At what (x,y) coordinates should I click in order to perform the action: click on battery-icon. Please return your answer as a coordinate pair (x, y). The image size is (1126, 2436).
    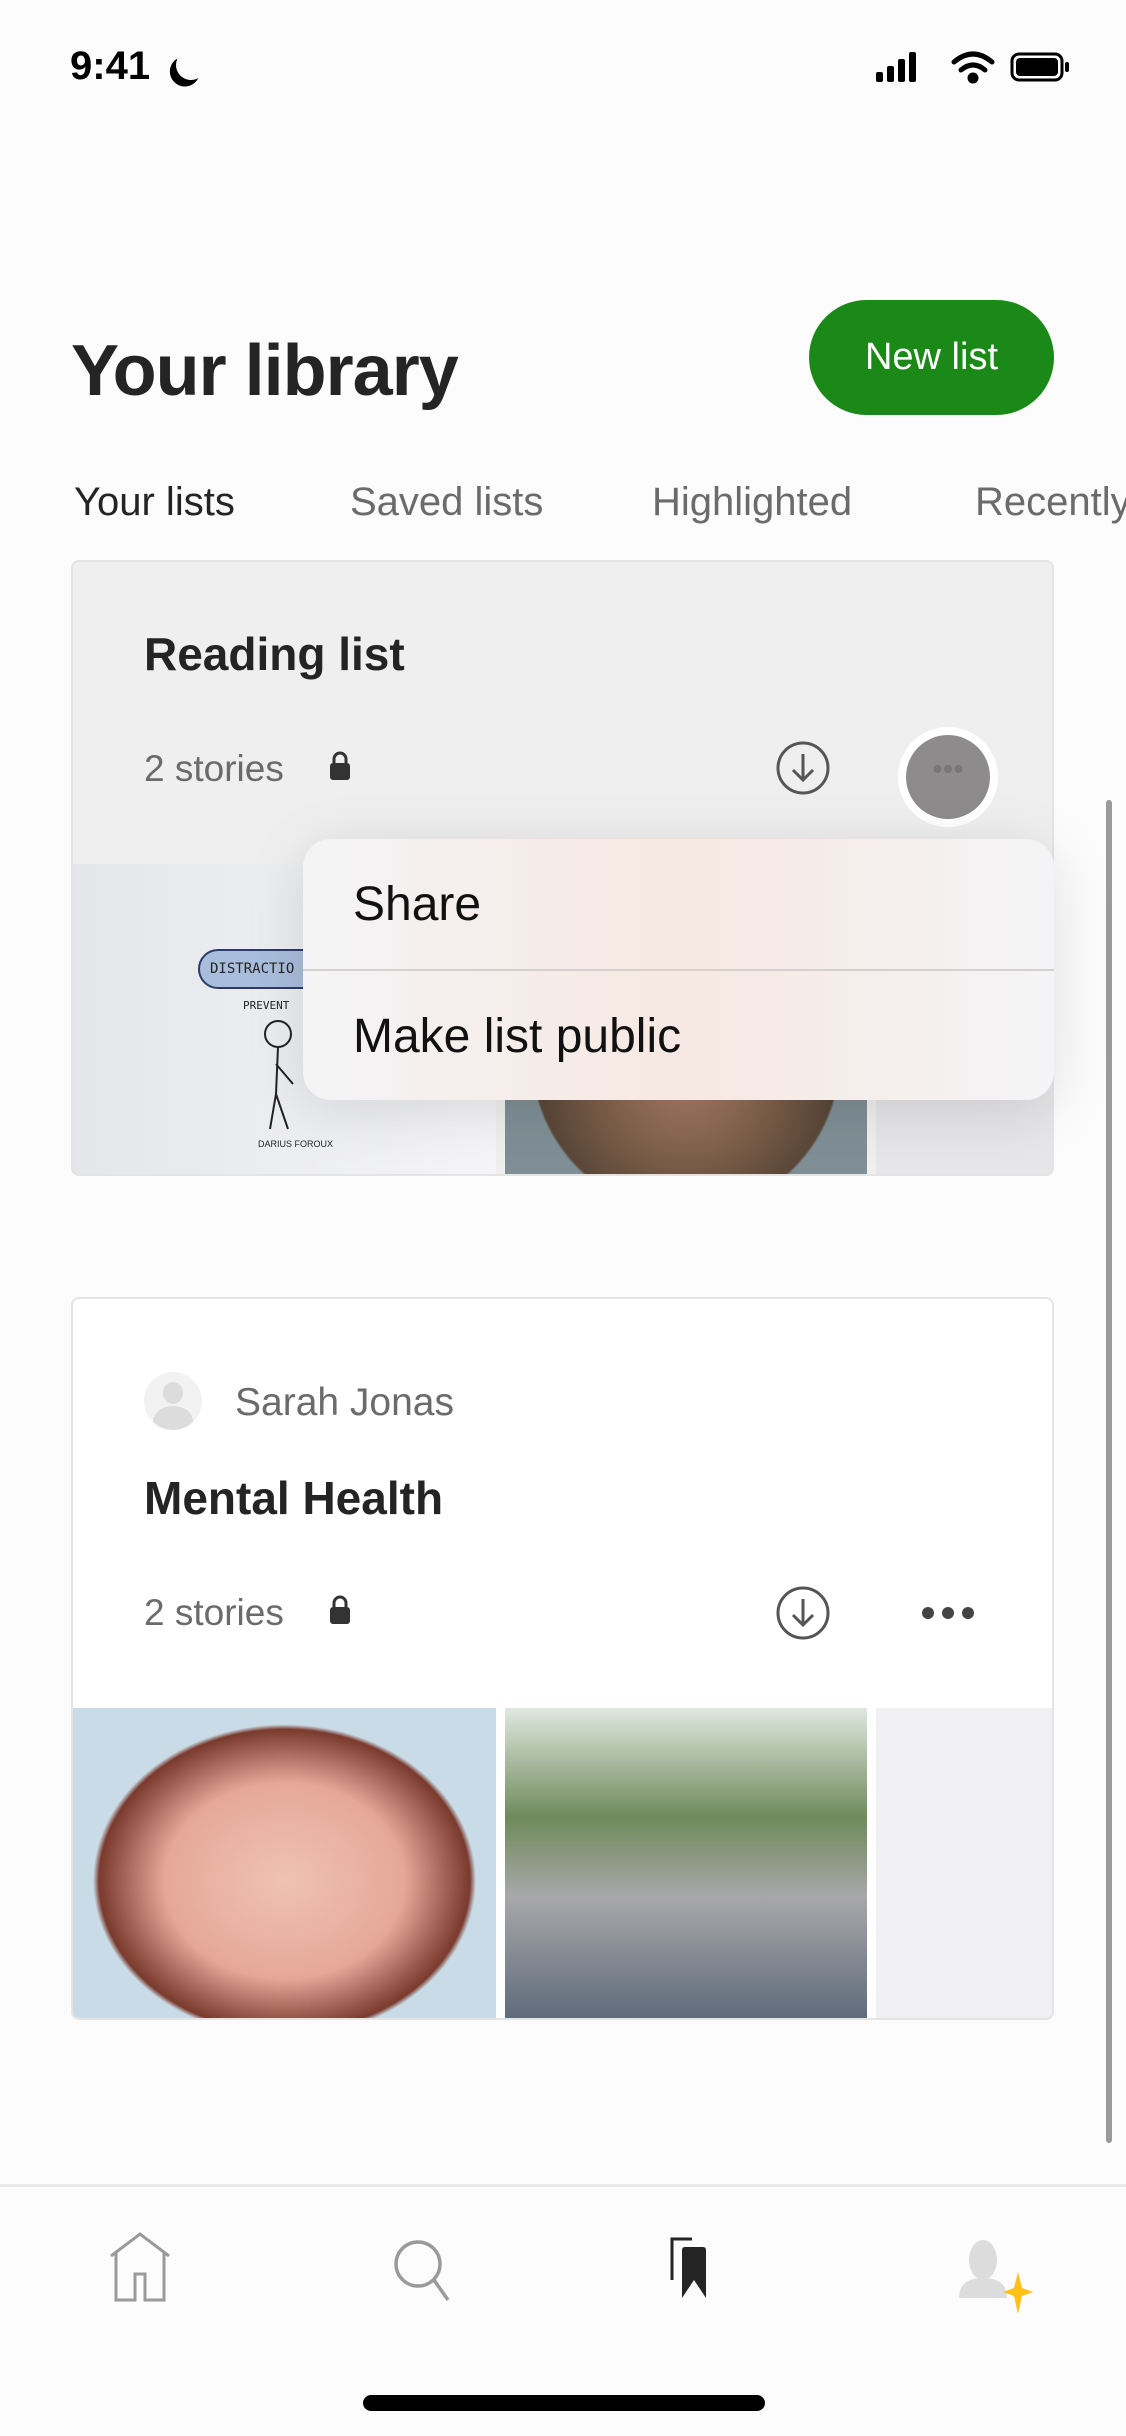
    Looking at the image, I should click on (1039, 67).